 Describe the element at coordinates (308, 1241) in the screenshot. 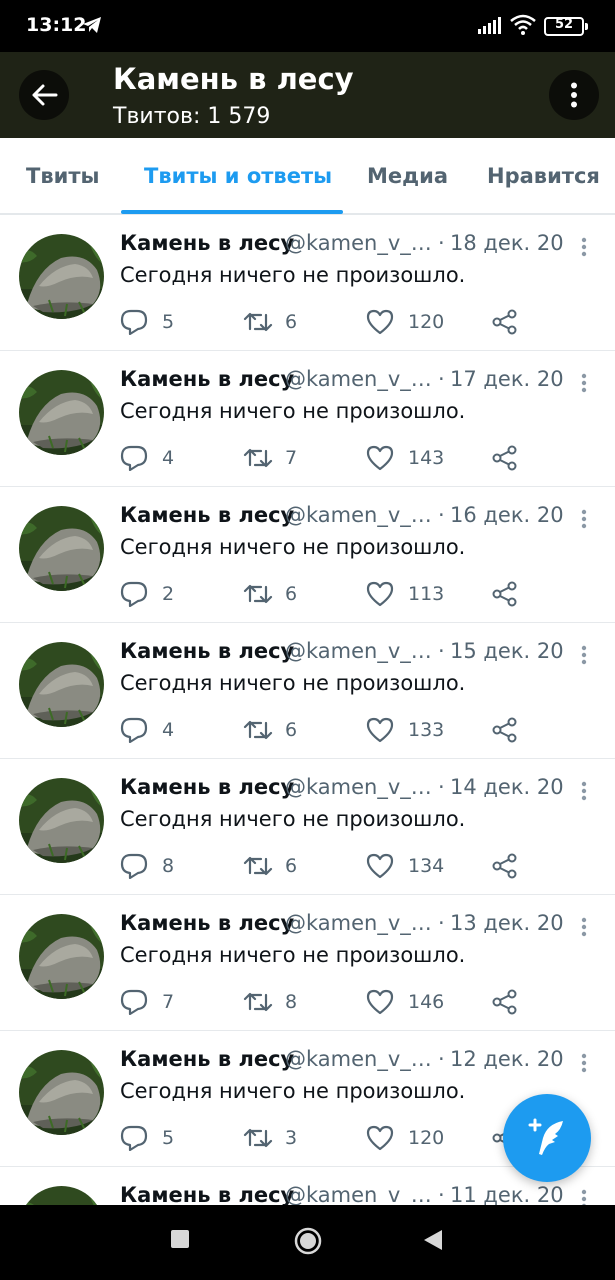

I see `home-icon` at that location.